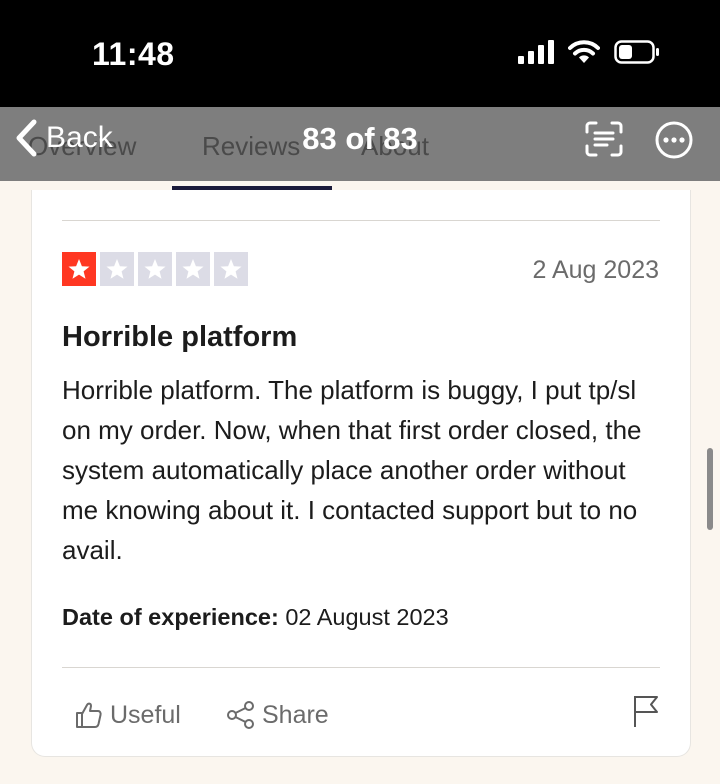 The image size is (720, 784). I want to click on star-filled, so click(79, 269).